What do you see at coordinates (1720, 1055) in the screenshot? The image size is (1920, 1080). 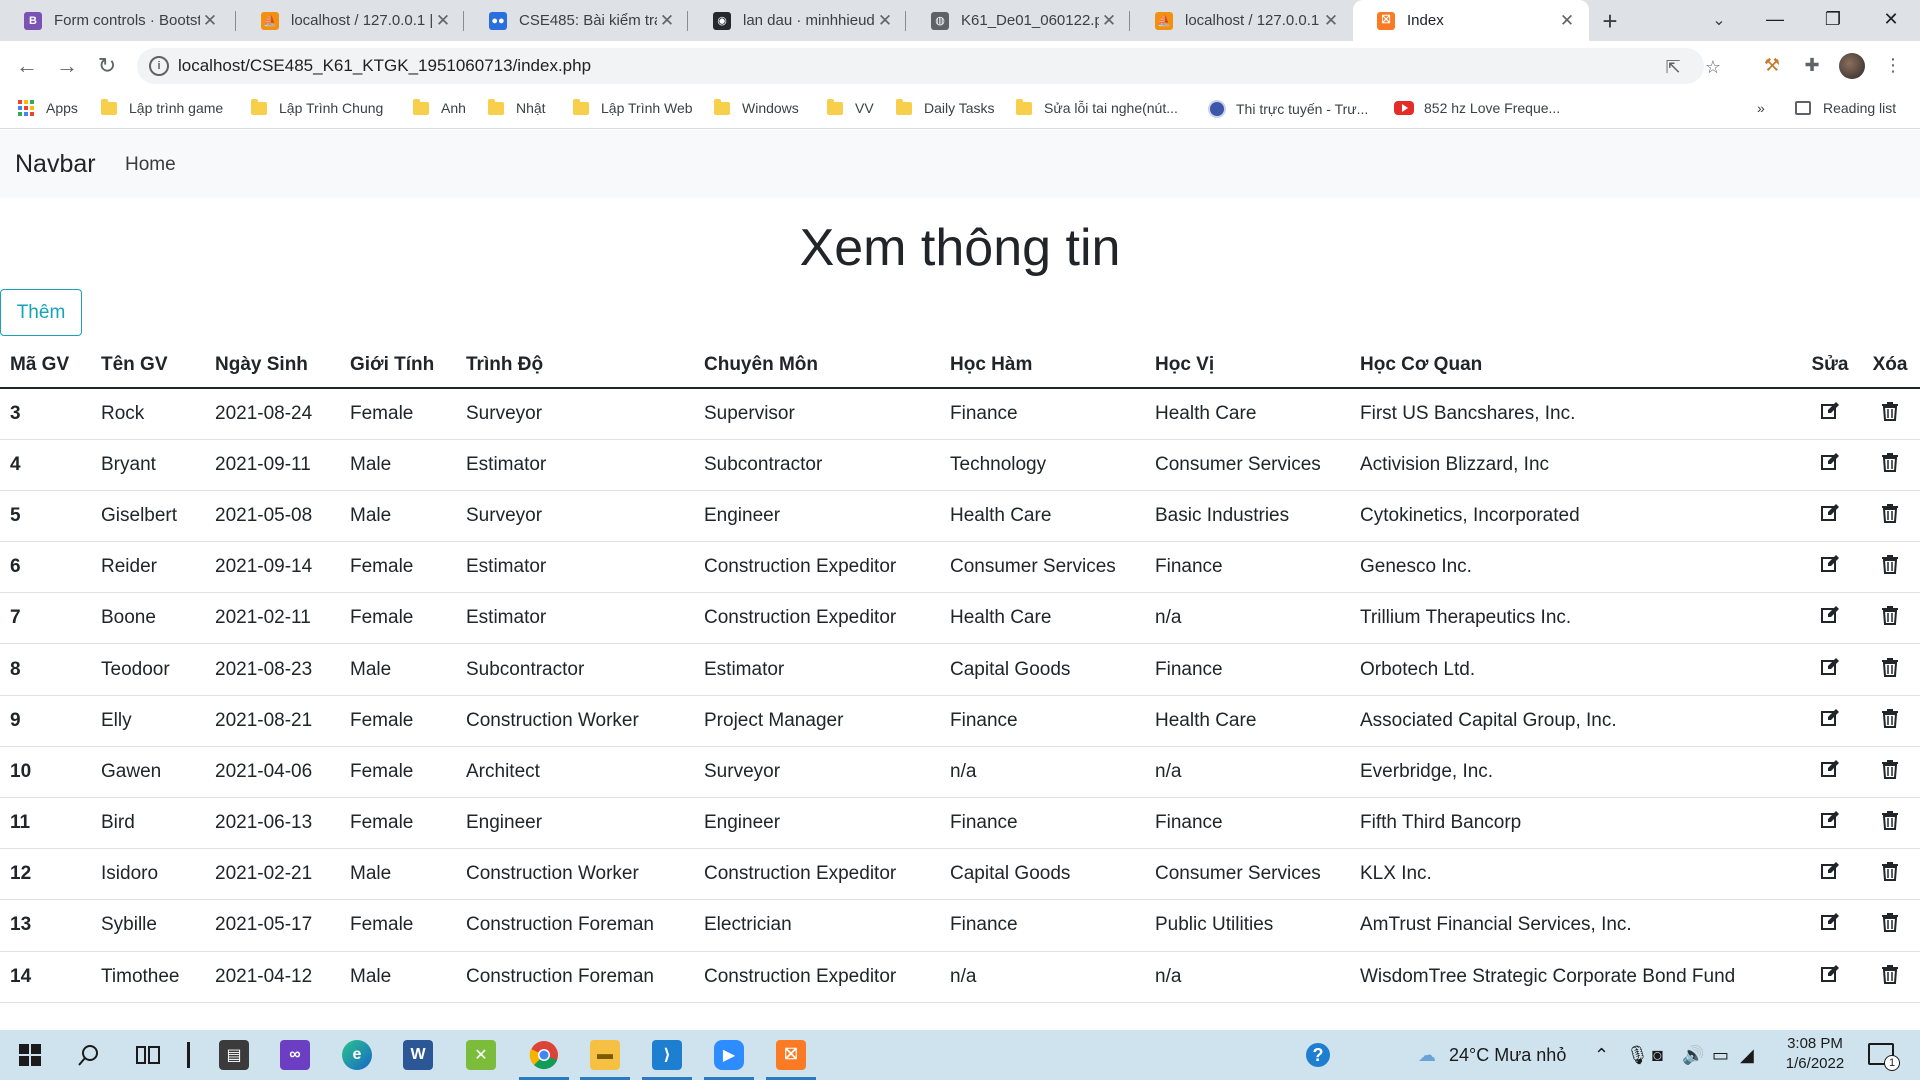 I see `battery-icon: ▭` at bounding box center [1720, 1055].